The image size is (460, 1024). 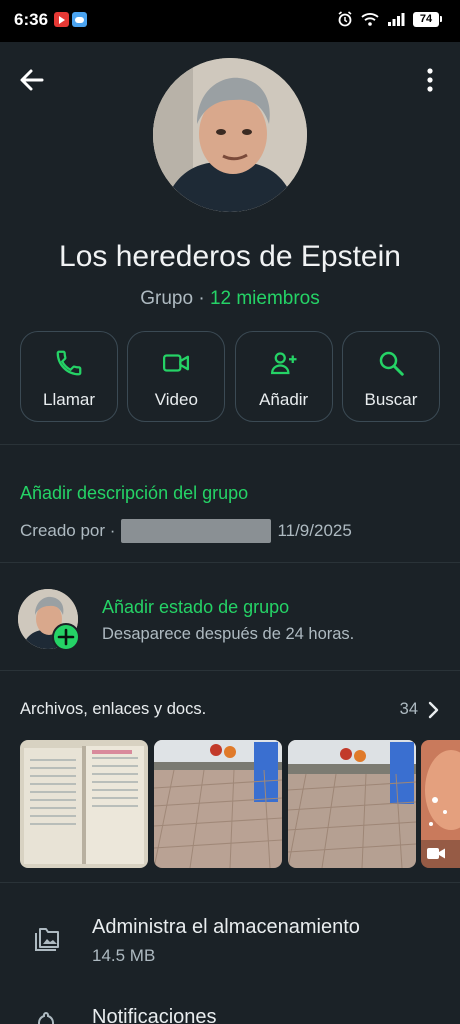 I want to click on more-options-button, so click(x=430, y=80).